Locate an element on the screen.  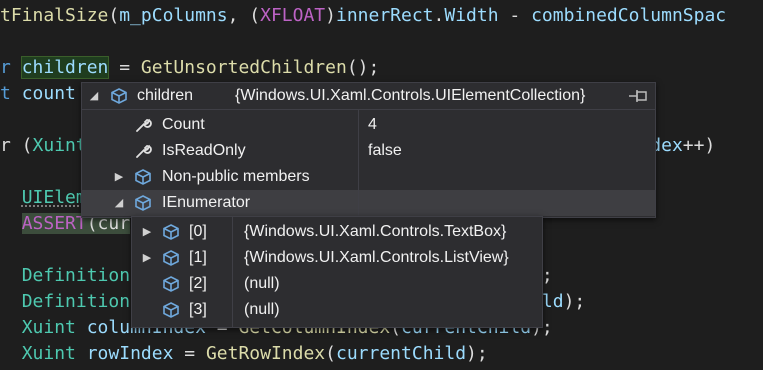
code-token: Width is located at coordinates (471, 15).